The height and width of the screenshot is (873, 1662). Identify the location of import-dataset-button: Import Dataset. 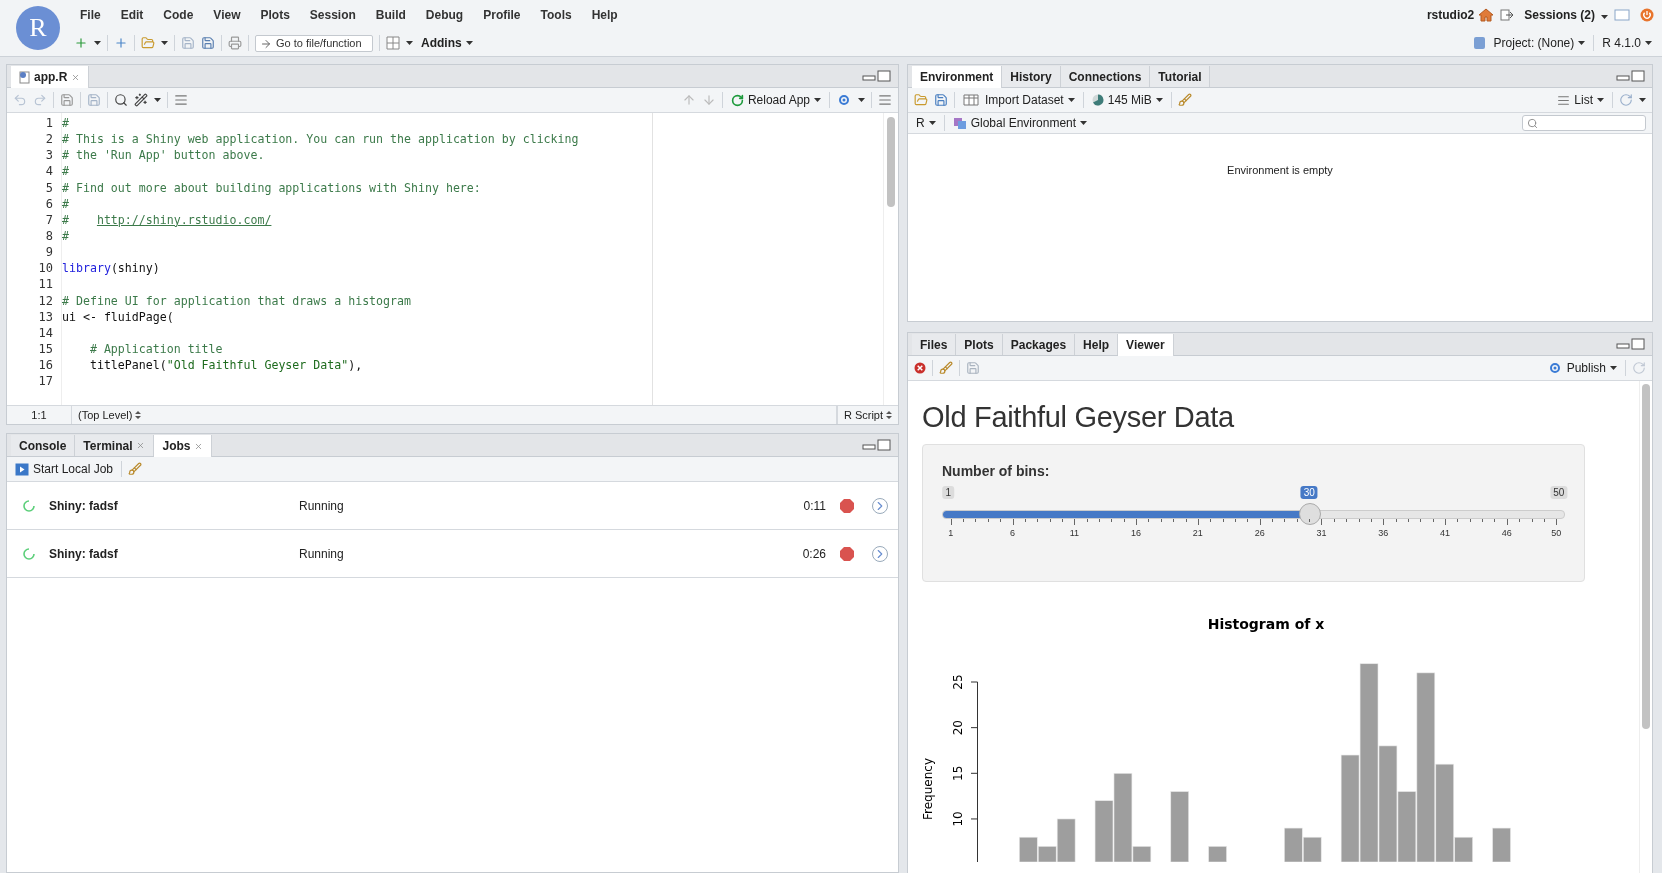
(1019, 100).